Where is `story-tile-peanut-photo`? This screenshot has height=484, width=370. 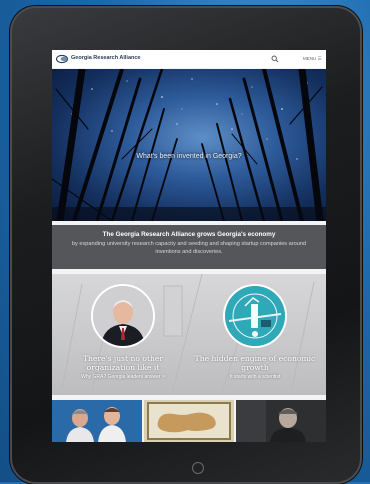 story-tile-peanut-photo is located at coordinates (189, 421).